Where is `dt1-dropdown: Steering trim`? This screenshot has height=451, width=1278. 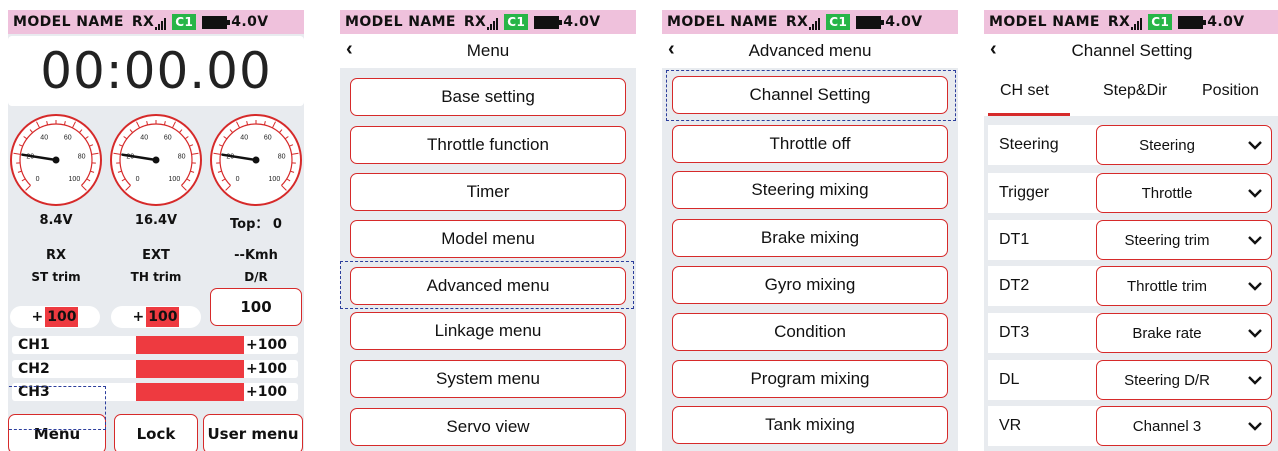 dt1-dropdown: Steering trim is located at coordinates (1184, 240).